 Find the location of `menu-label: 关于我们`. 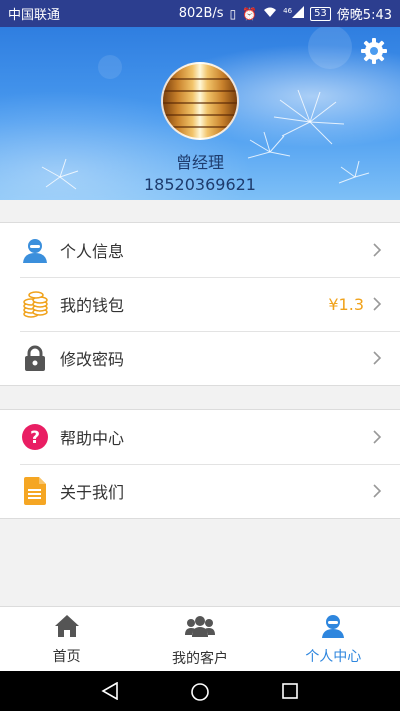

menu-label: 关于我们 is located at coordinates (92, 492).